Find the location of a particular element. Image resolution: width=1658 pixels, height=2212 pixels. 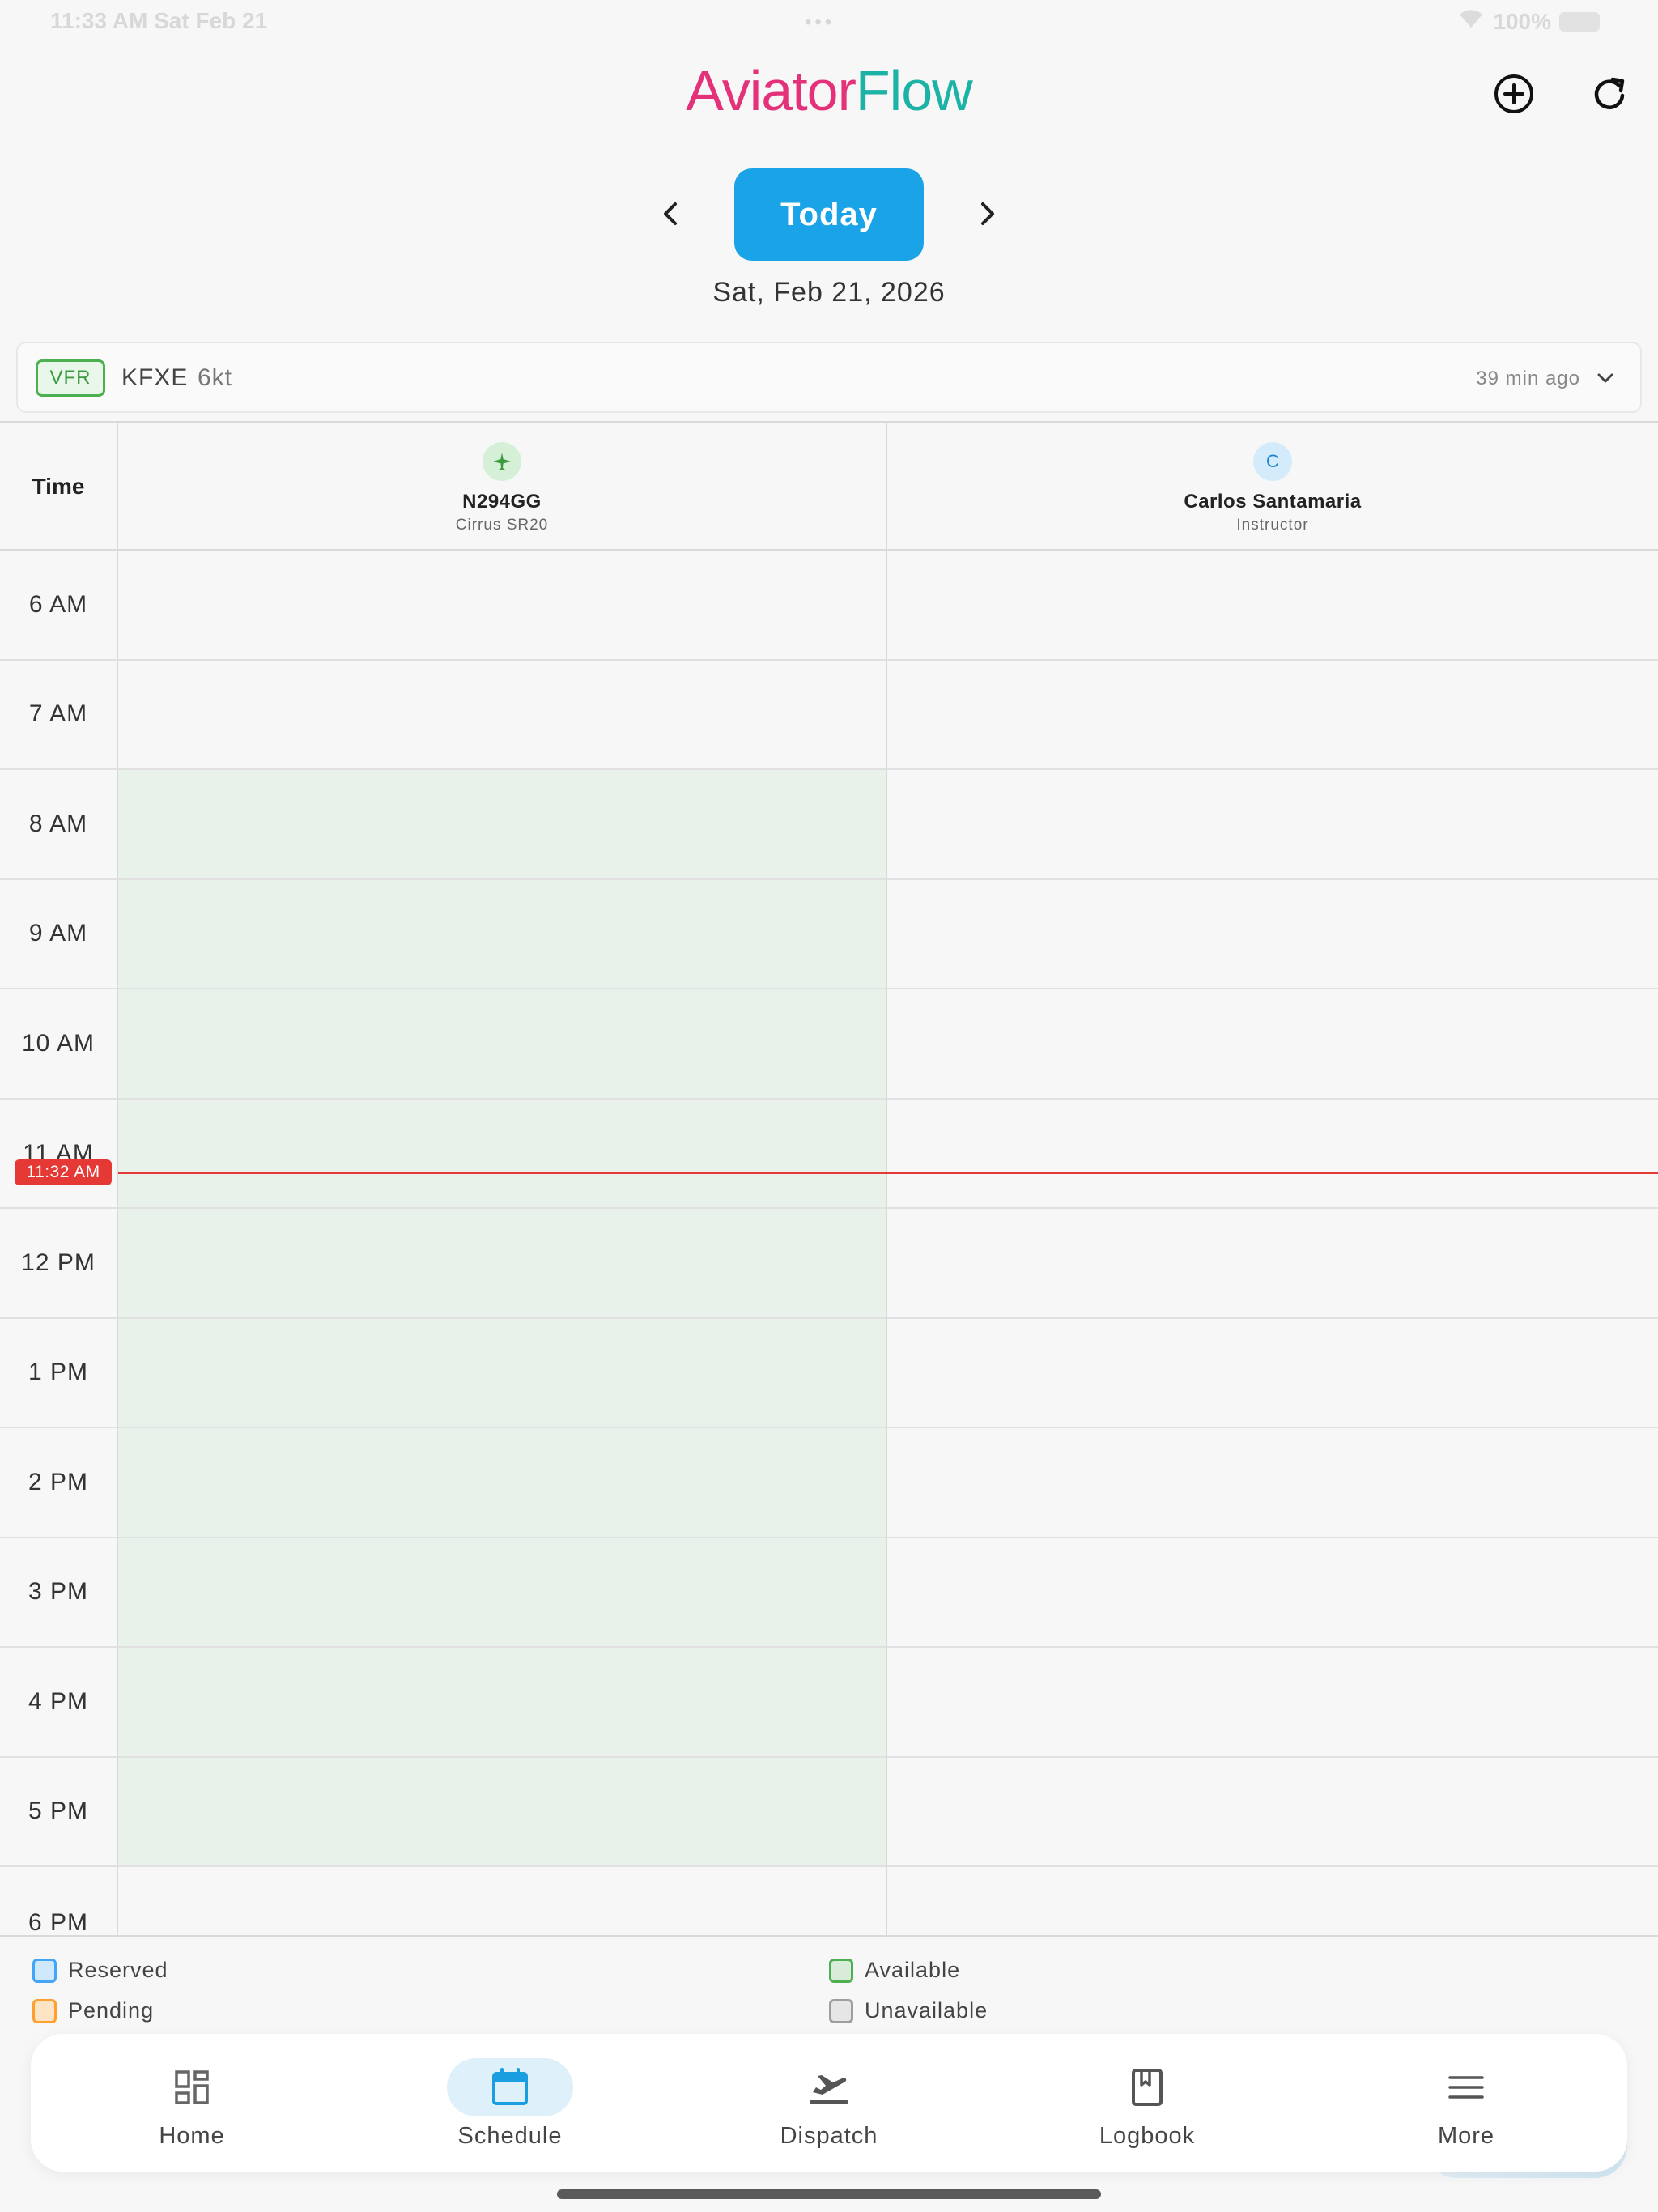

tab-schedule: Schedule is located at coordinates (510, 2103).